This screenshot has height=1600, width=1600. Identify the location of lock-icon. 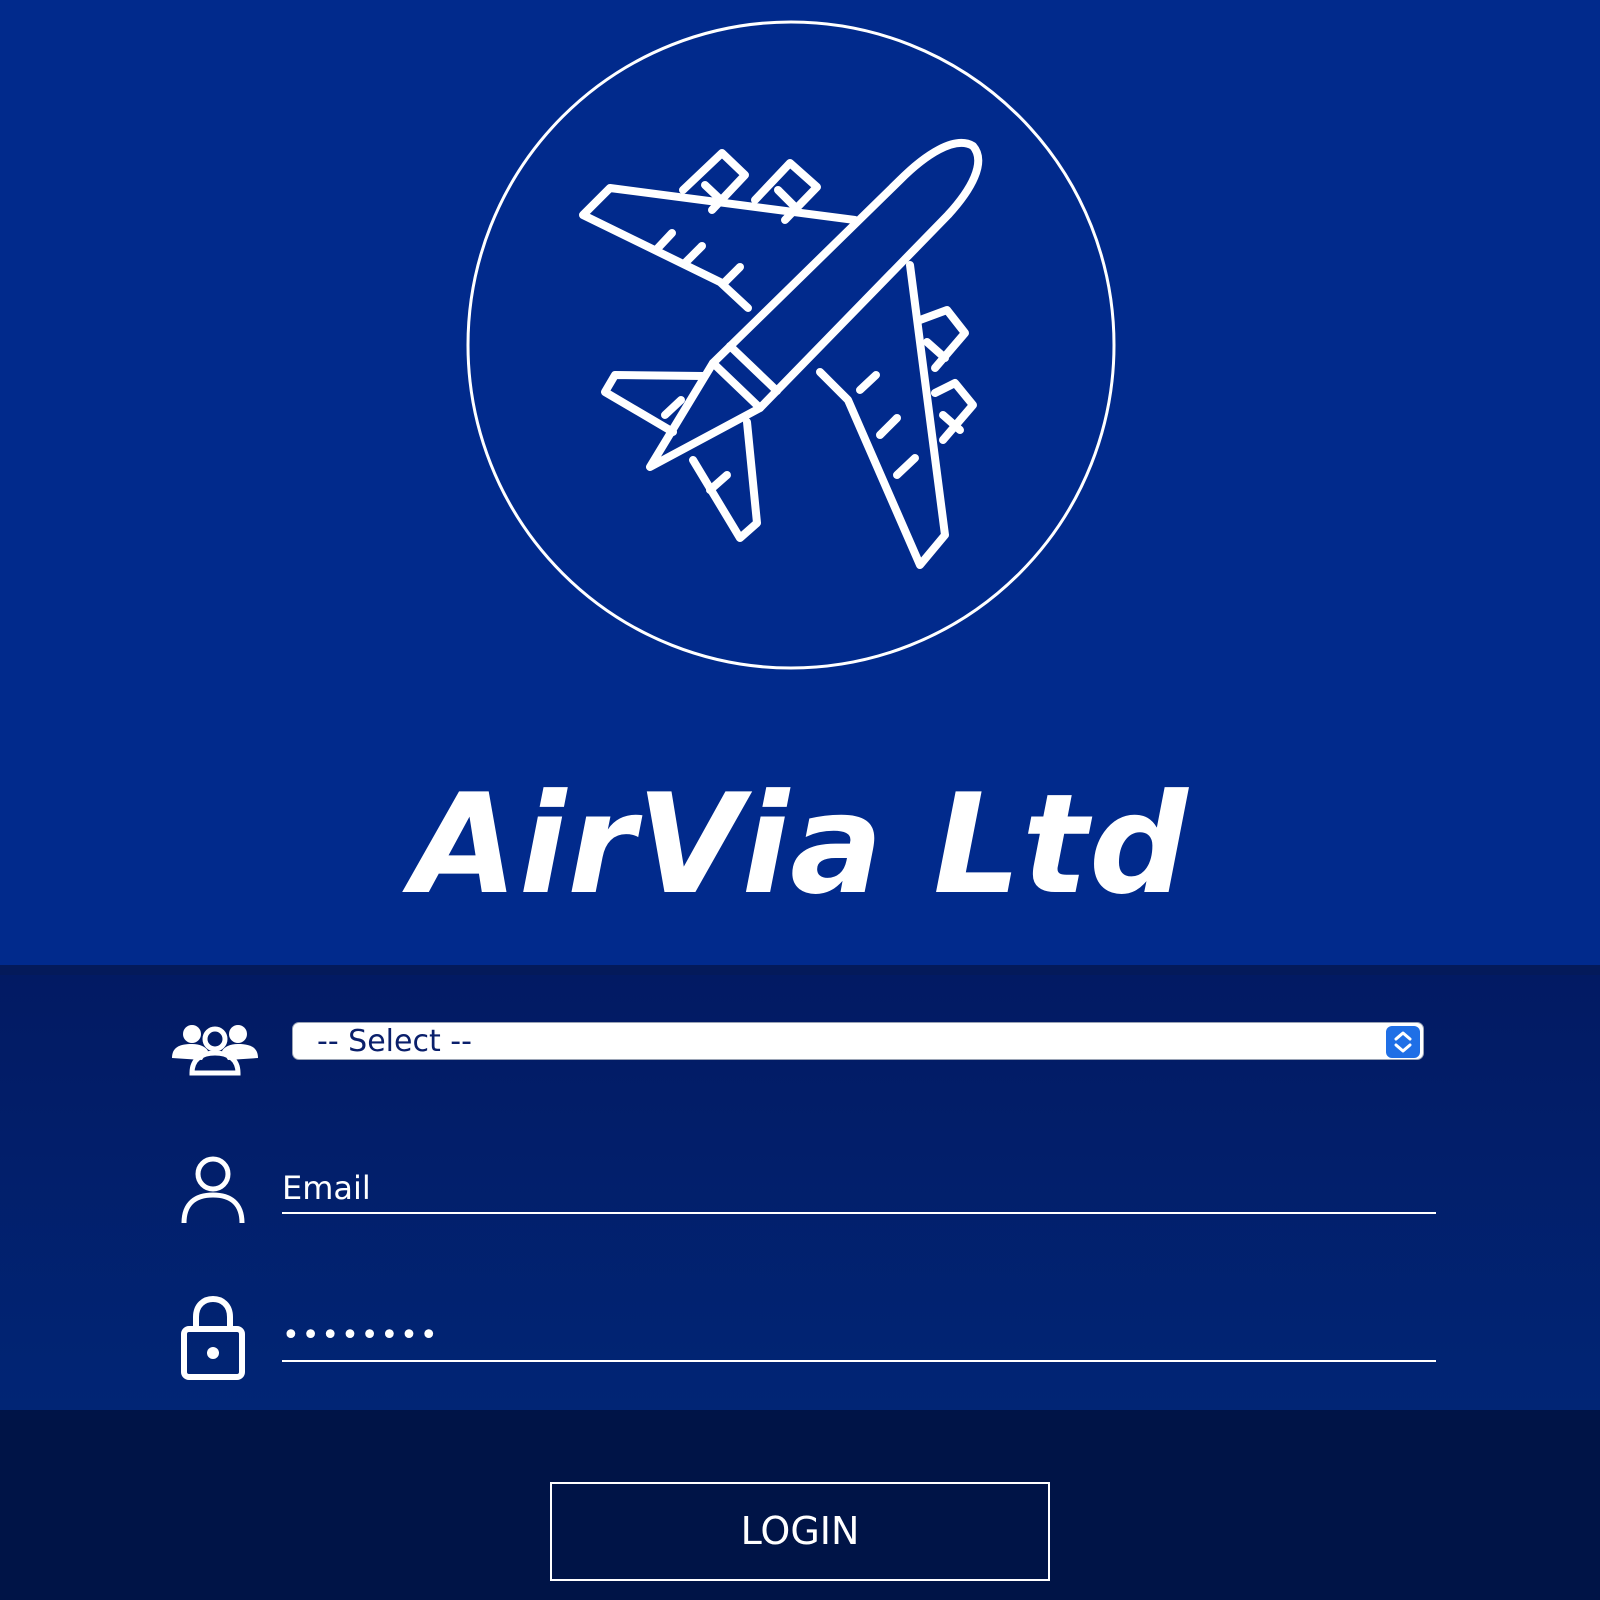
(213, 1337).